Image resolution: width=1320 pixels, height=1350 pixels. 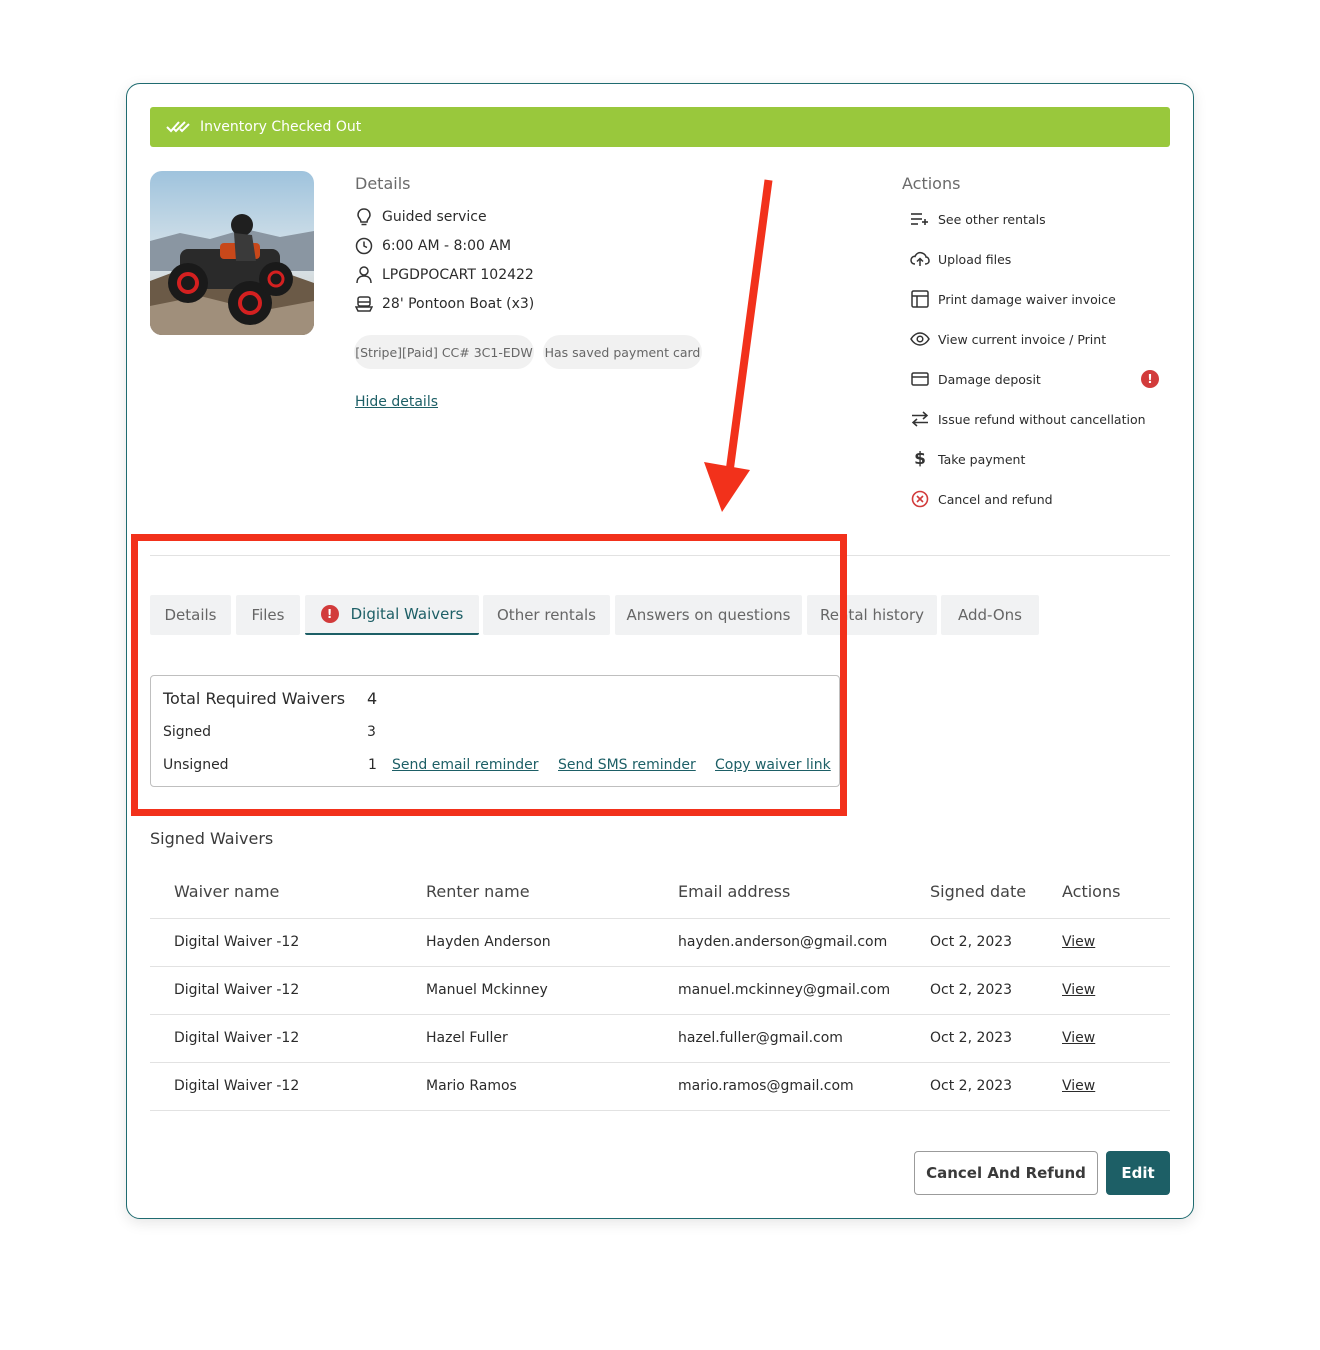 What do you see at coordinates (773, 765) in the screenshot?
I see `copy-waiver-link: Copy waiver link` at bounding box center [773, 765].